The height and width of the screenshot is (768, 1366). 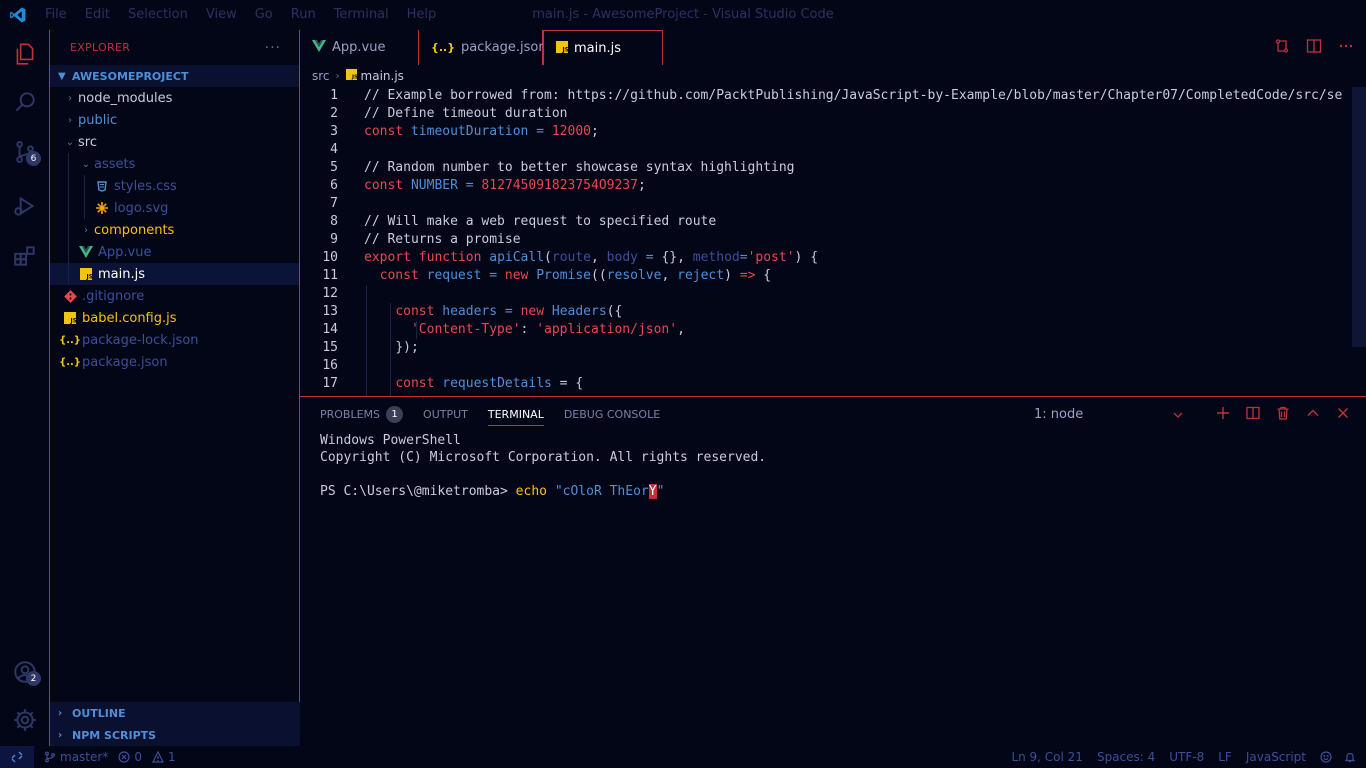 What do you see at coordinates (174, 164) in the screenshot?
I see `tree-item-assets: ⌄ assets` at bounding box center [174, 164].